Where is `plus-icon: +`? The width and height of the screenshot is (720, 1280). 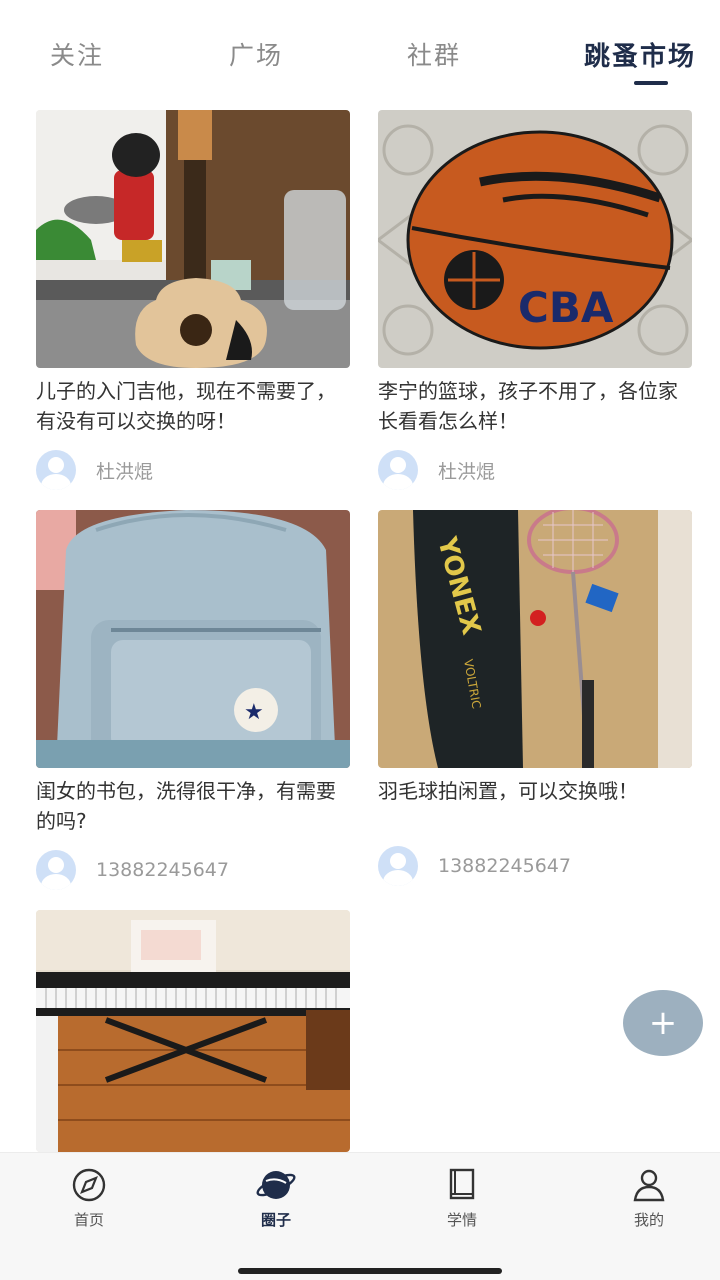
plus-icon: + is located at coordinates (663, 1023).